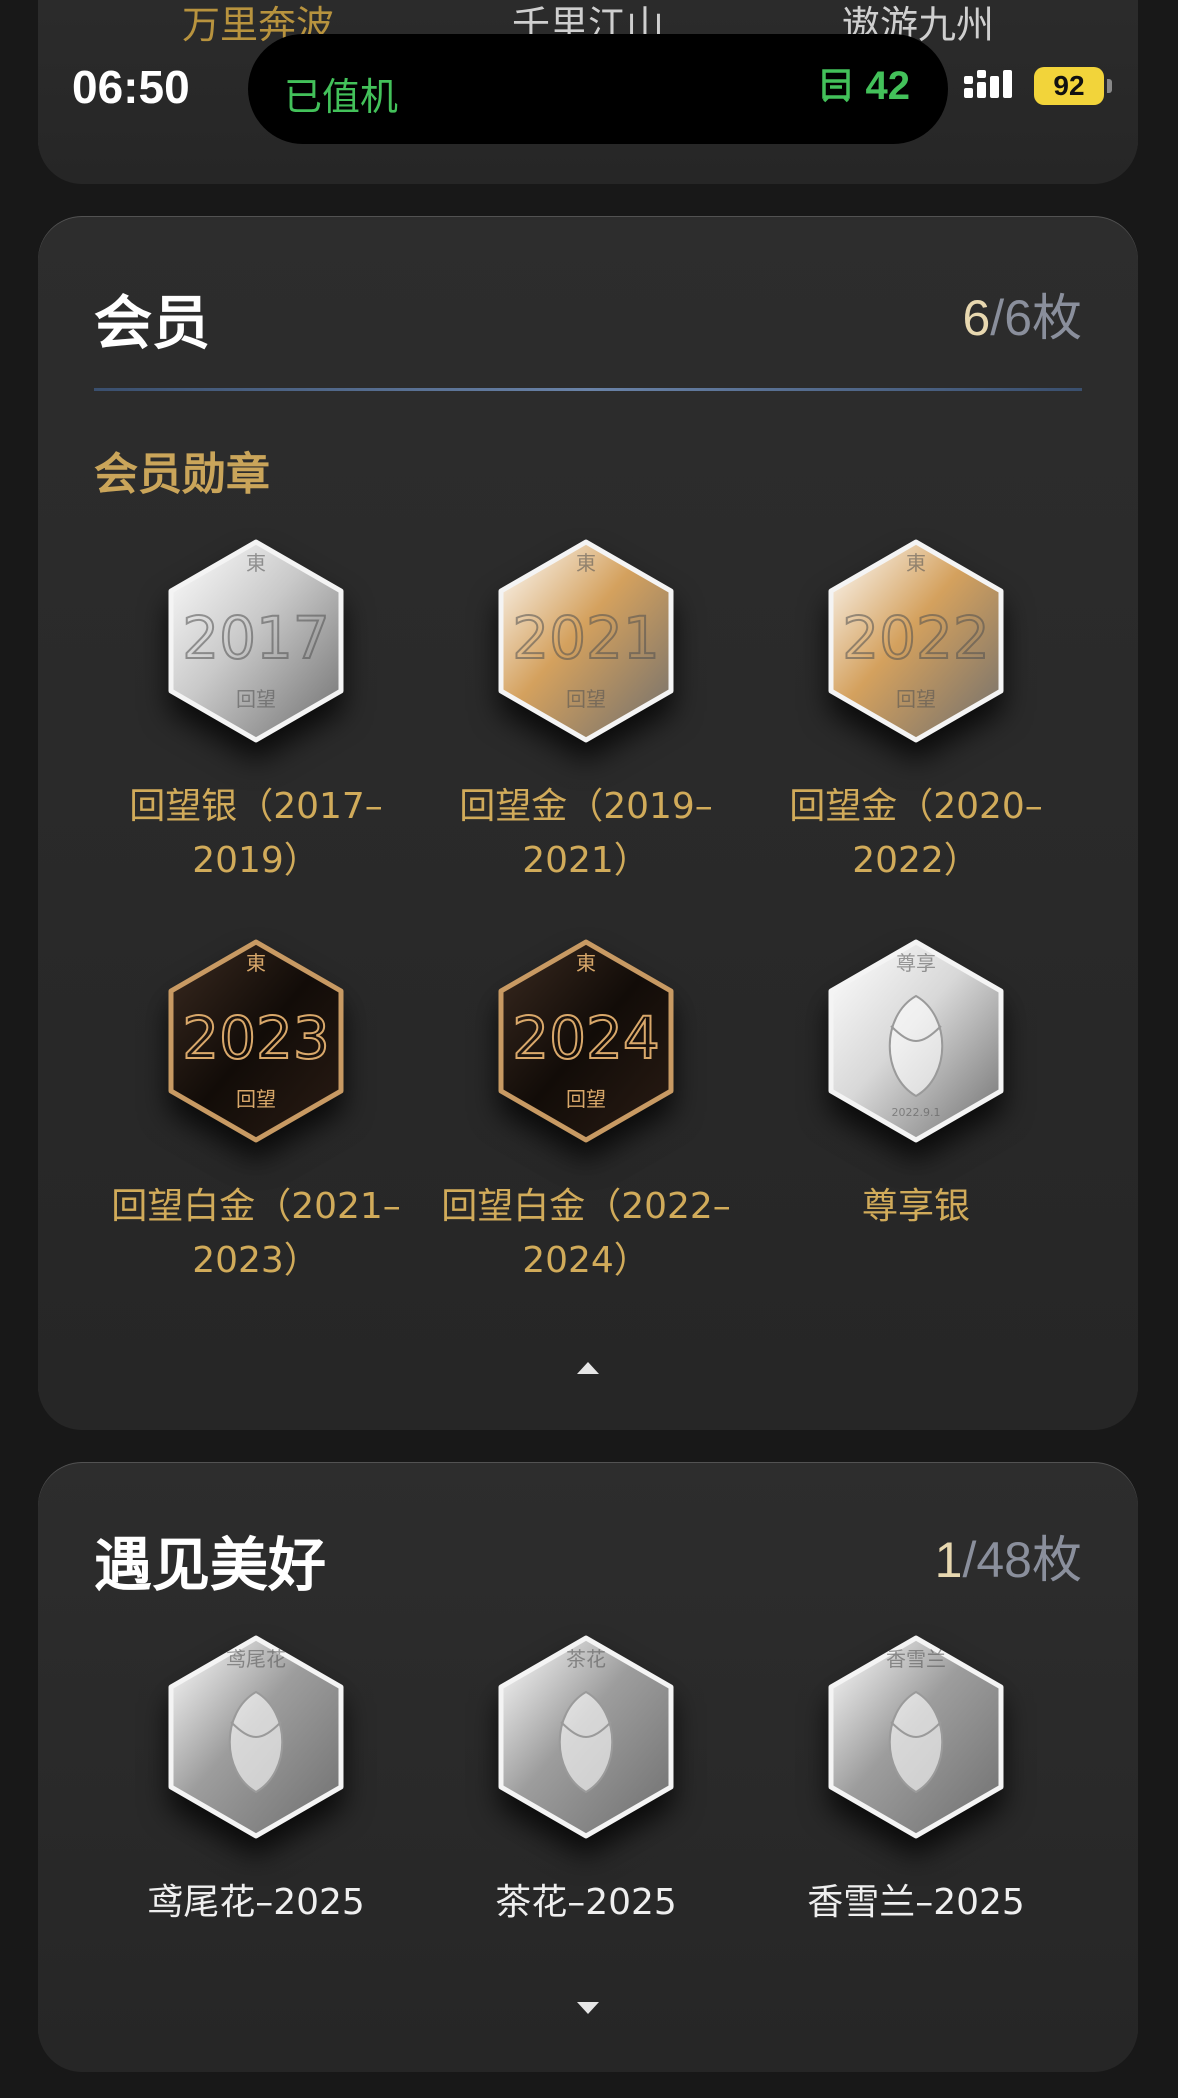 This screenshot has height=2098, width=1178. Describe the element at coordinates (256, 806) in the screenshot. I see `badge-label-line1: 回望银（2017–` at that location.